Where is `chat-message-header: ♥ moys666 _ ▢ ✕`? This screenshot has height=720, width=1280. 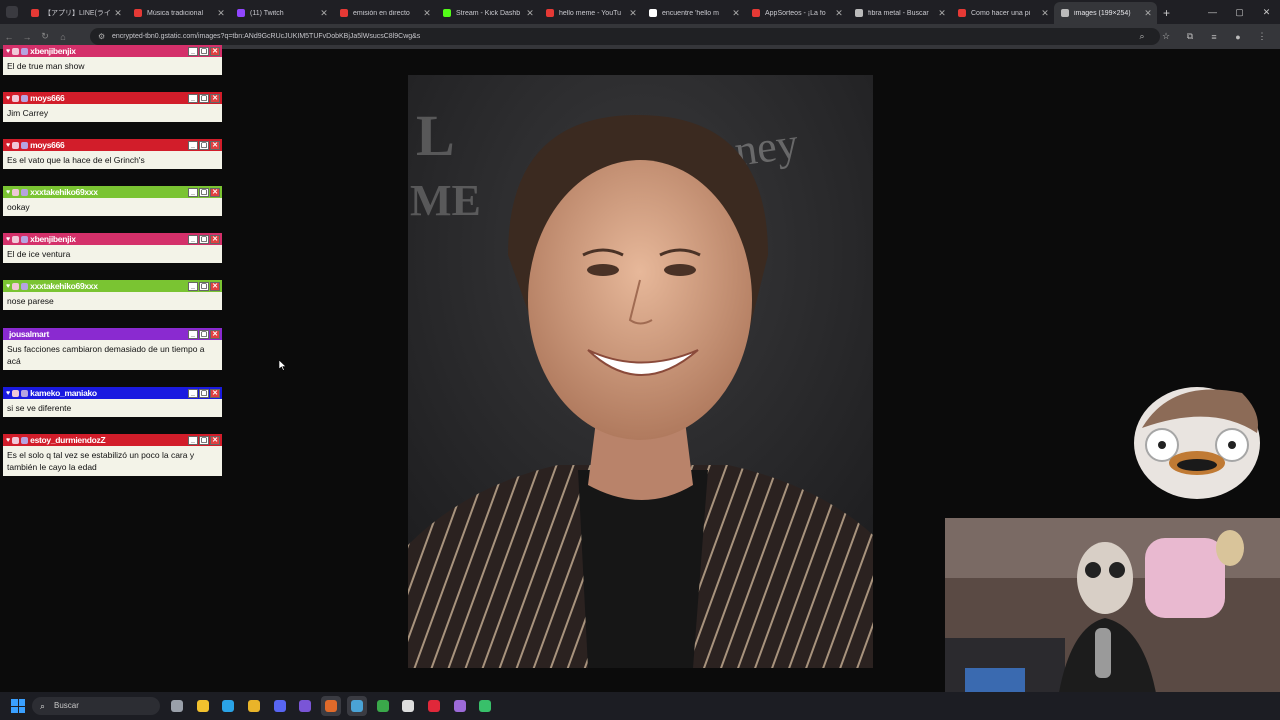
chat-message-header: ♥ moys666 _ ▢ ✕ is located at coordinates (112, 98).